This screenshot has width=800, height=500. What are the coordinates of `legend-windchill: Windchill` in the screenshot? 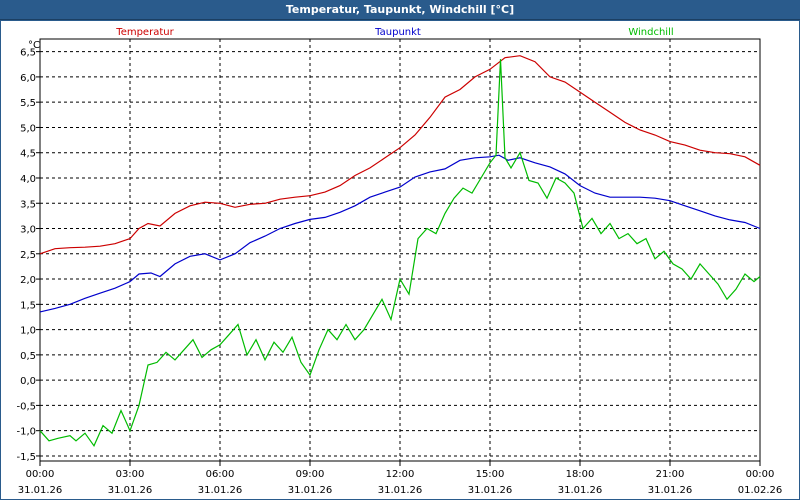 It's located at (650, 32).